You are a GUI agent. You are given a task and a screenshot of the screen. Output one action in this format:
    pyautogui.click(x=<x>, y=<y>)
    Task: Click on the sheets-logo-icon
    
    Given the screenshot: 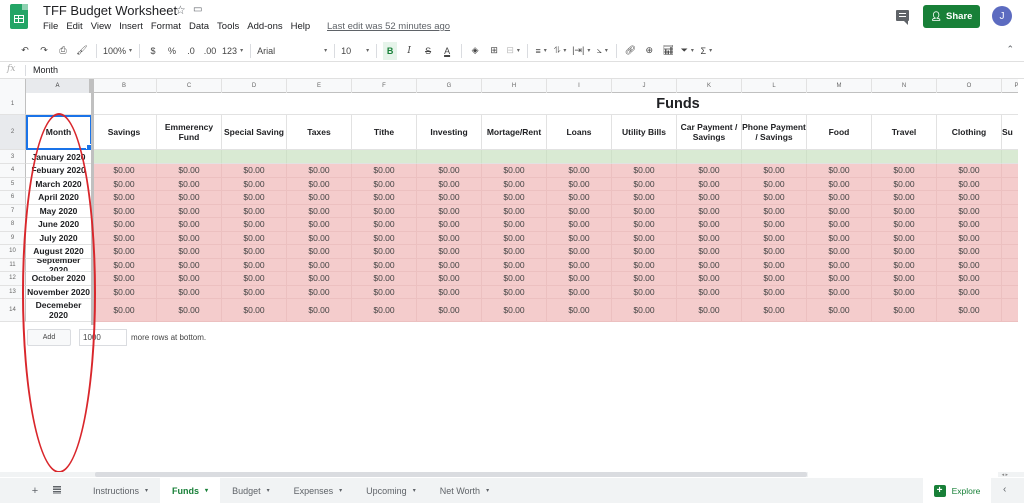 What is the action you would take?
    pyautogui.click(x=19, y=16)
    